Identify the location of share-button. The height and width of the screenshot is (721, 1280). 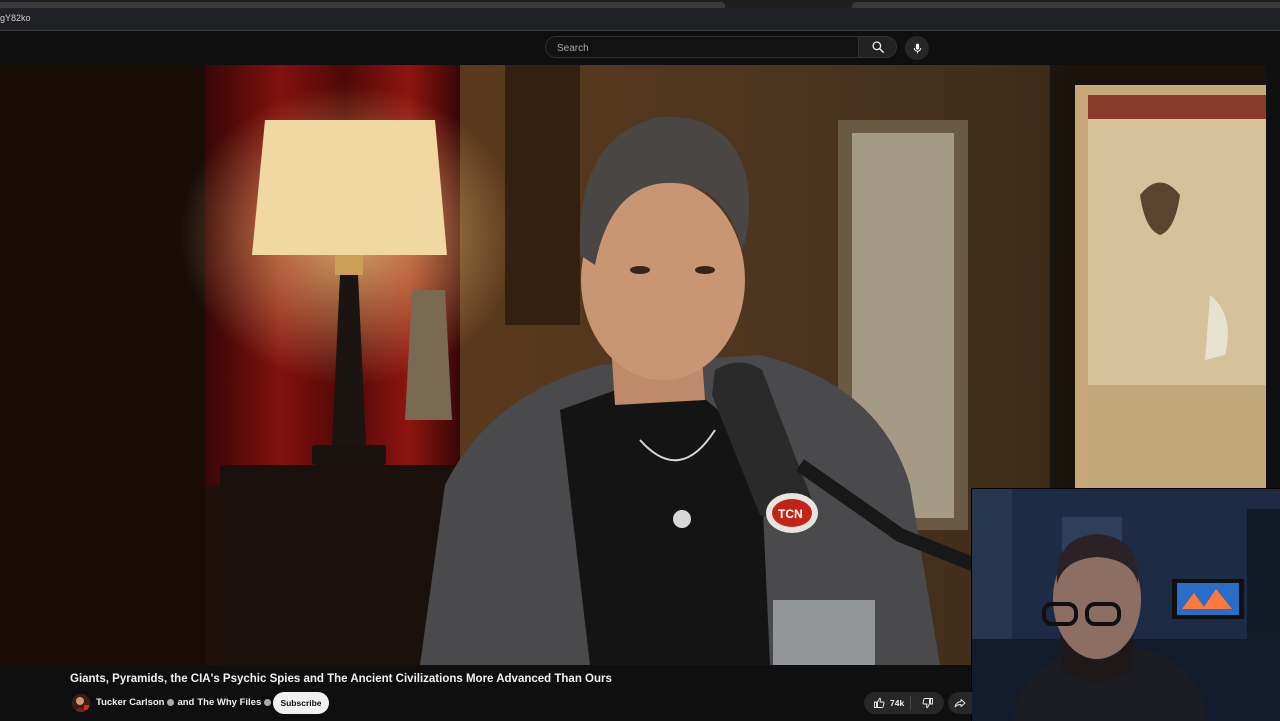
(960, 703).